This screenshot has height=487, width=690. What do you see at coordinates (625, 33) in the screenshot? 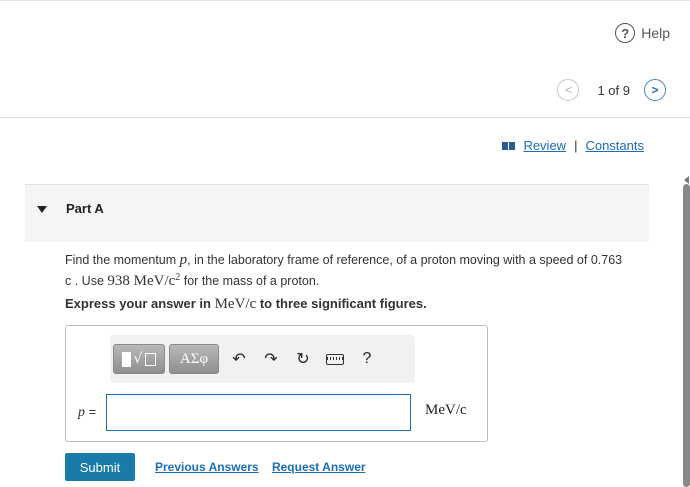
I see `question-circle-icon: ?` at bounding box center [625, 33].